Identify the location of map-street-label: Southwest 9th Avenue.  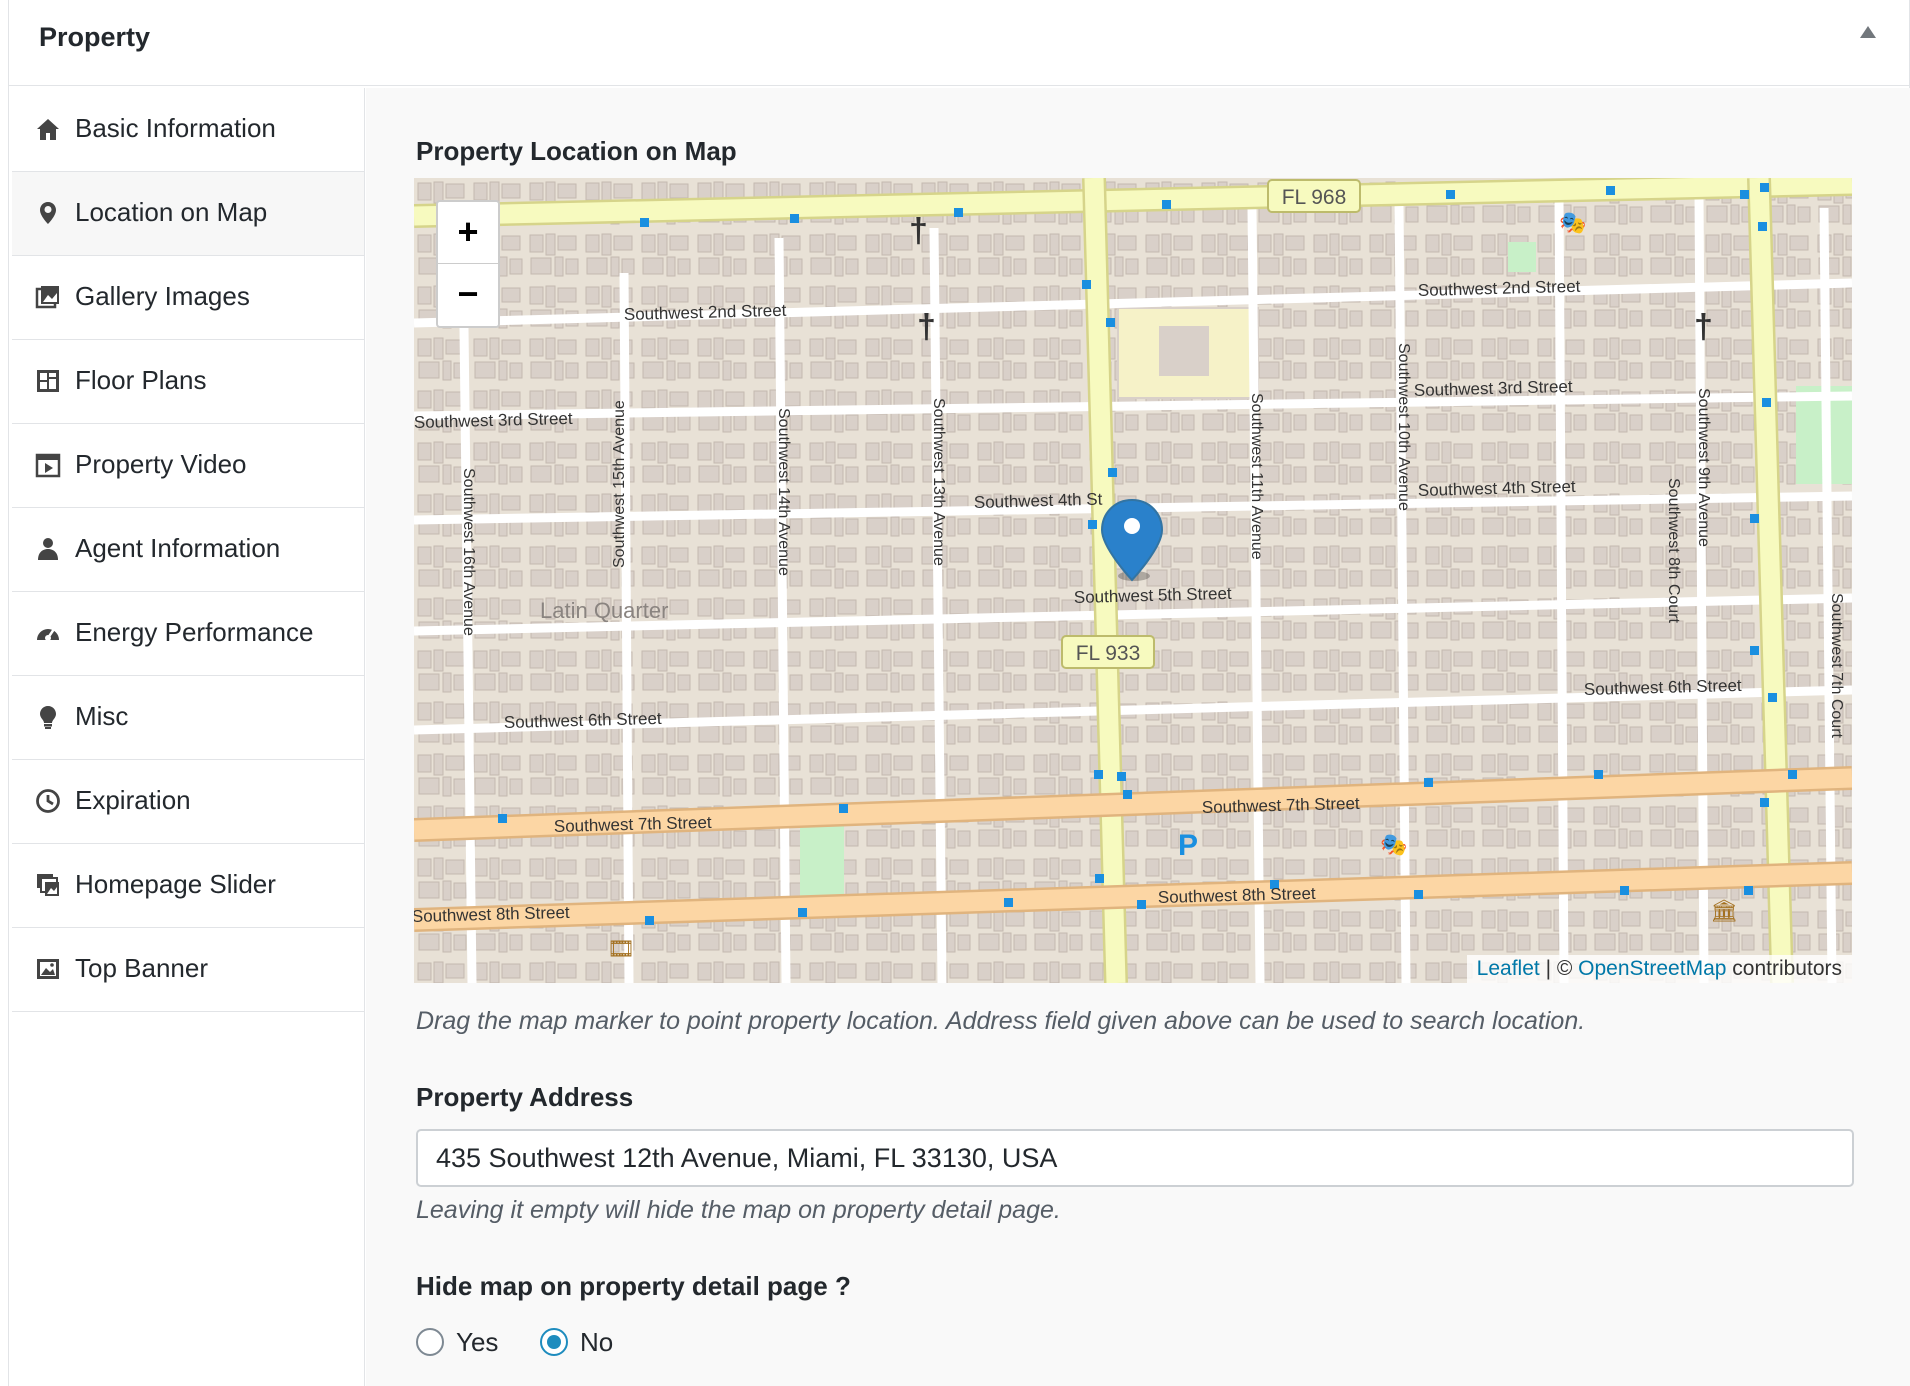
(1703, 467).